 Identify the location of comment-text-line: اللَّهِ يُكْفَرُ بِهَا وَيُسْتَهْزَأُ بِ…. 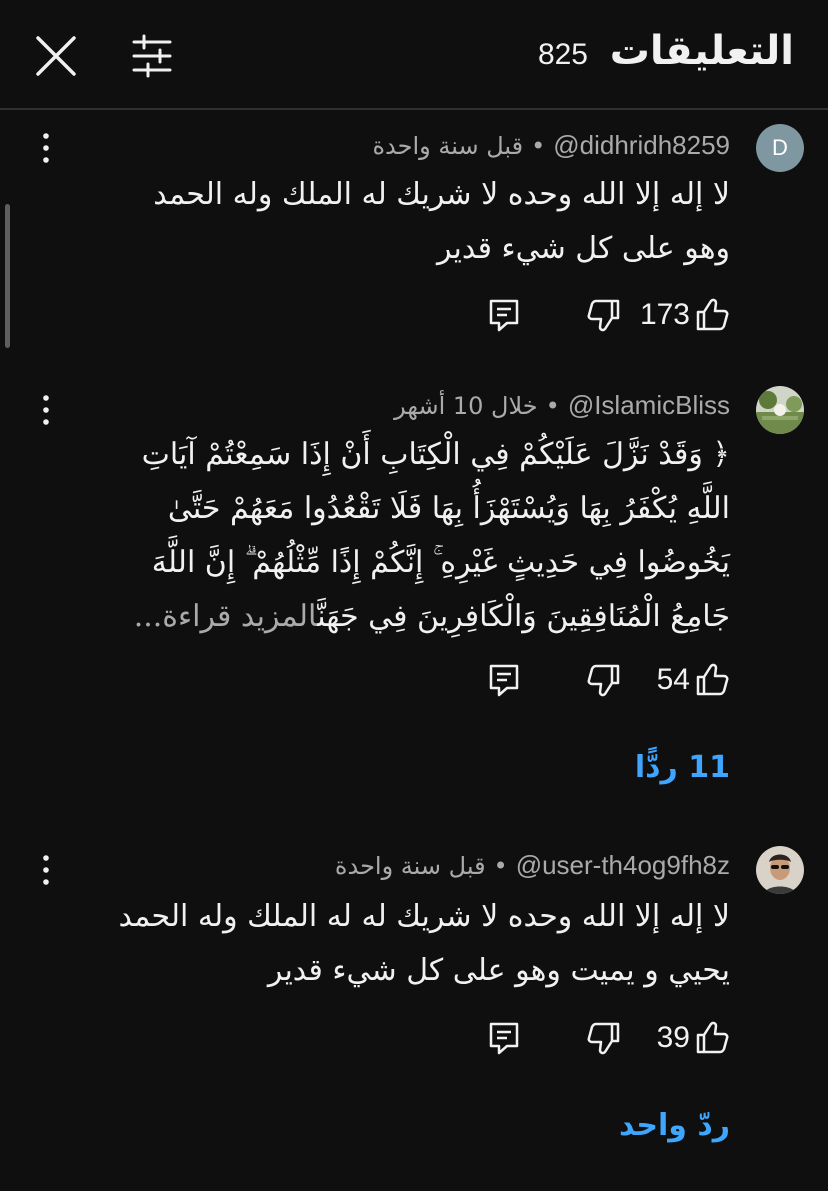
(448, 508).